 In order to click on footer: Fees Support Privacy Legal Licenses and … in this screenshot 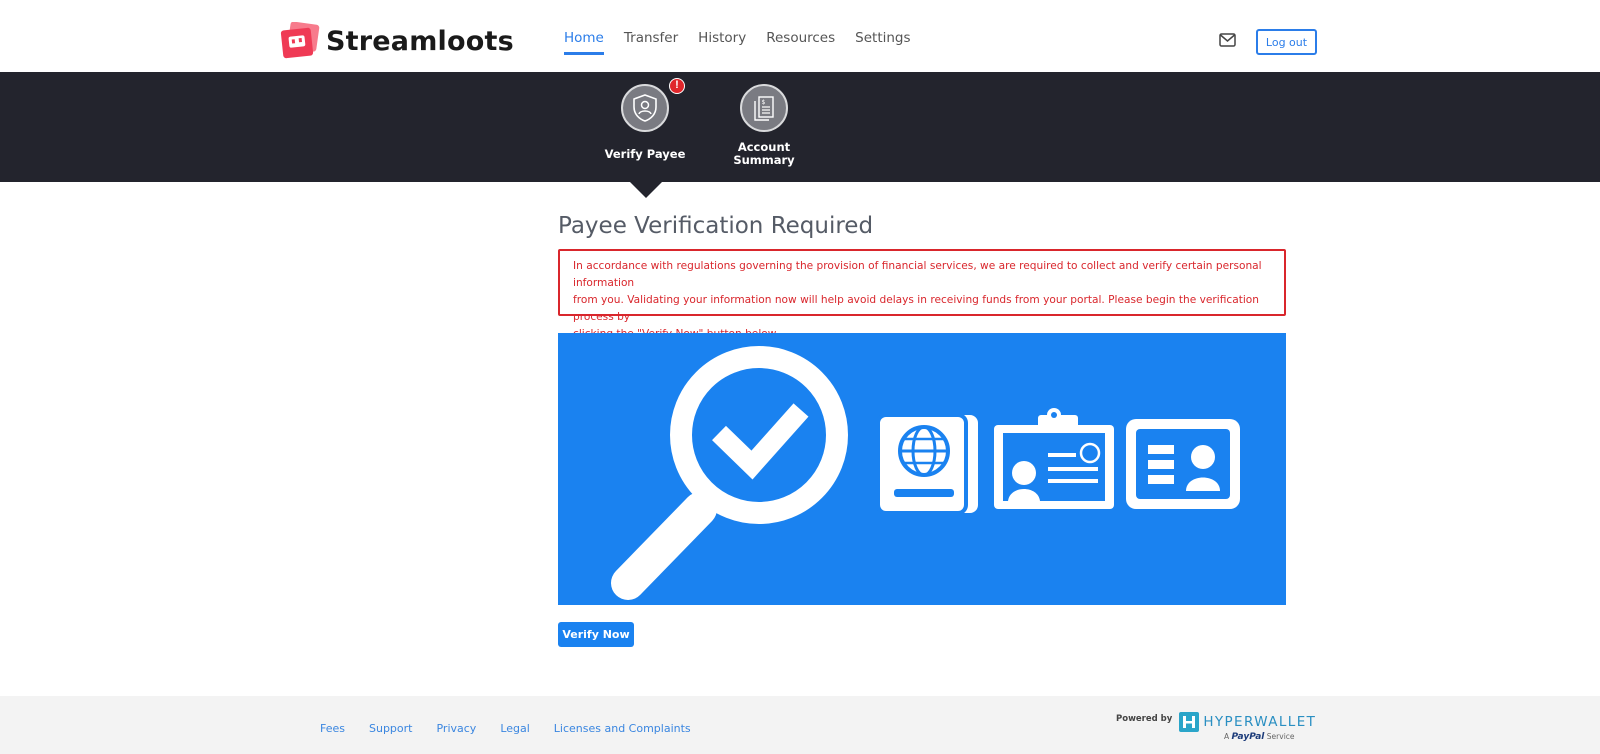, I will do `click(800, 725)`.